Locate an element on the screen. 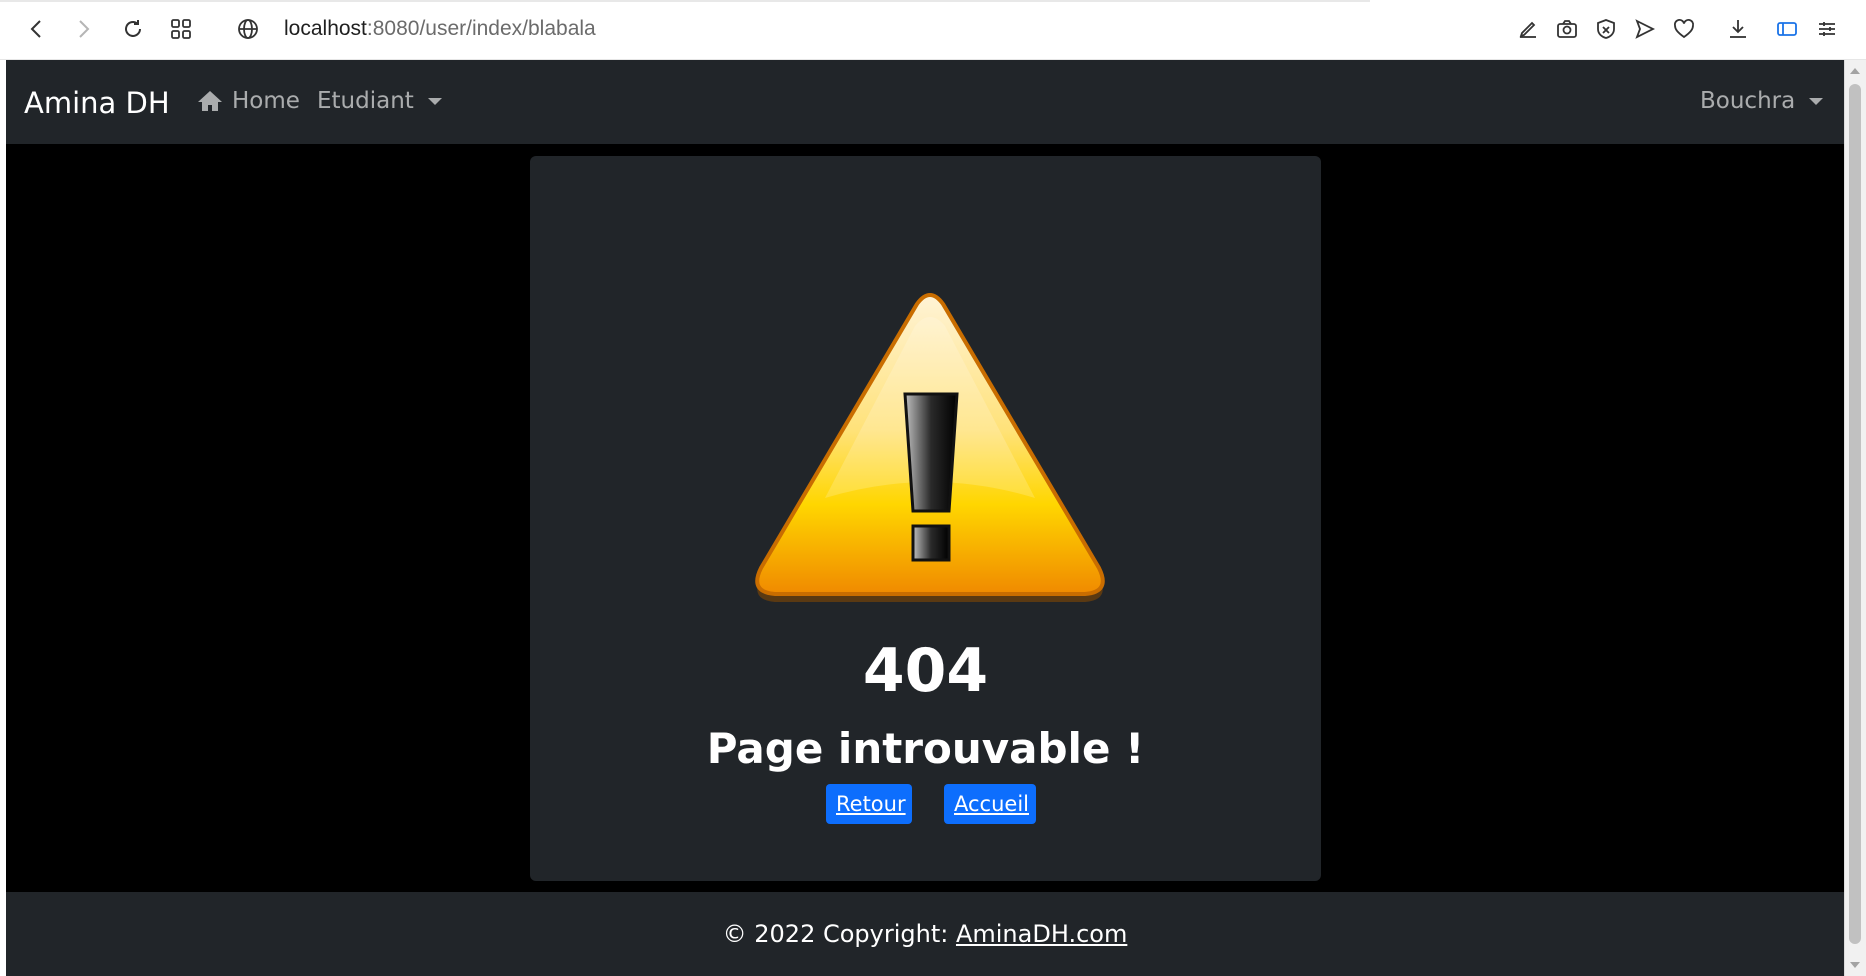 Image resolution: width=1866 pixels, height=976 pixels. nav-user-dropdown: Bouchra is located at coordinates (1762, 101).